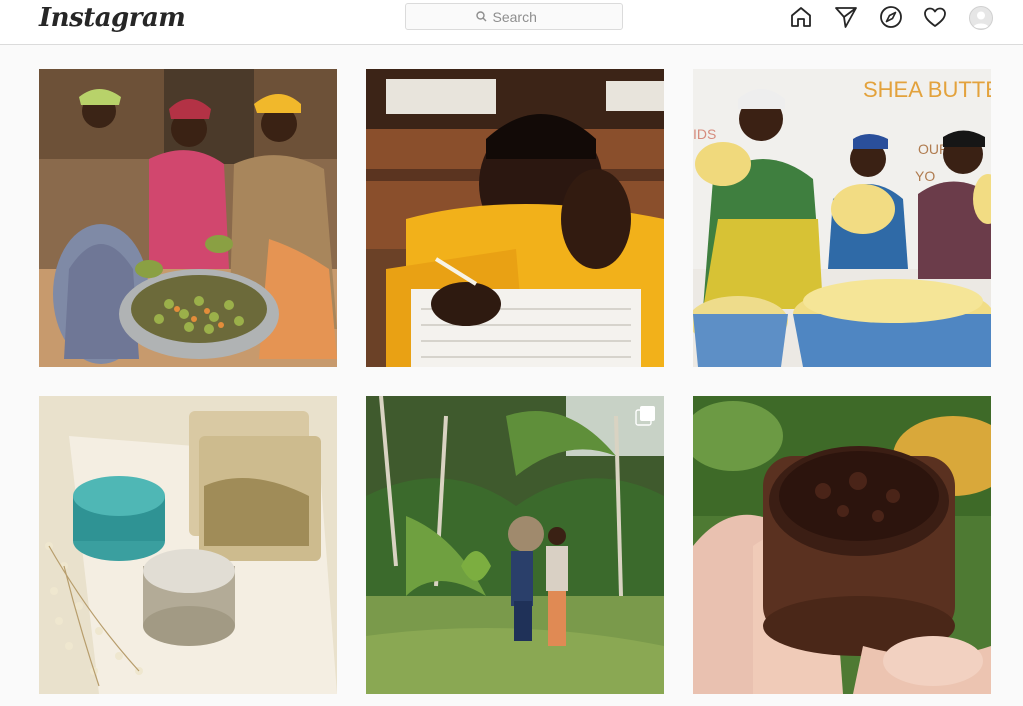  I want to click on banner-text: SHEA BUTTER, so click(927, 89).